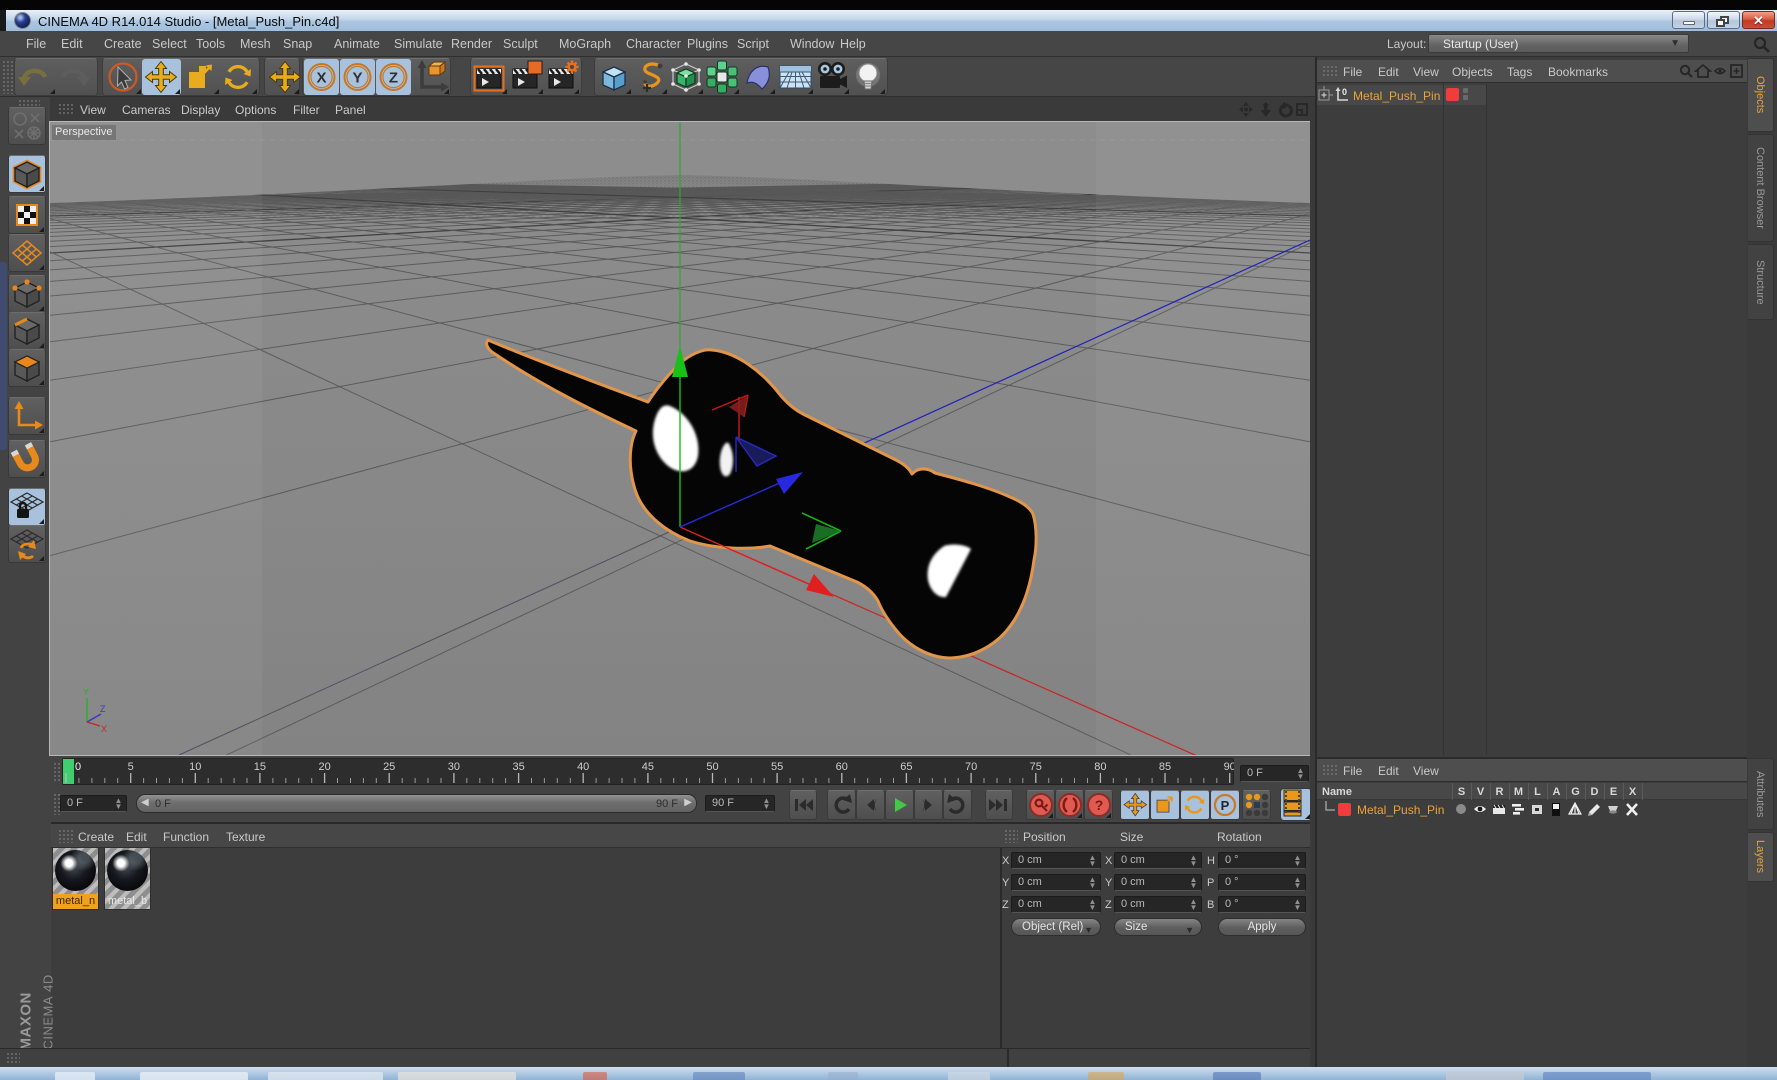  I want to click on svg-text: 5, so click(131, 767).